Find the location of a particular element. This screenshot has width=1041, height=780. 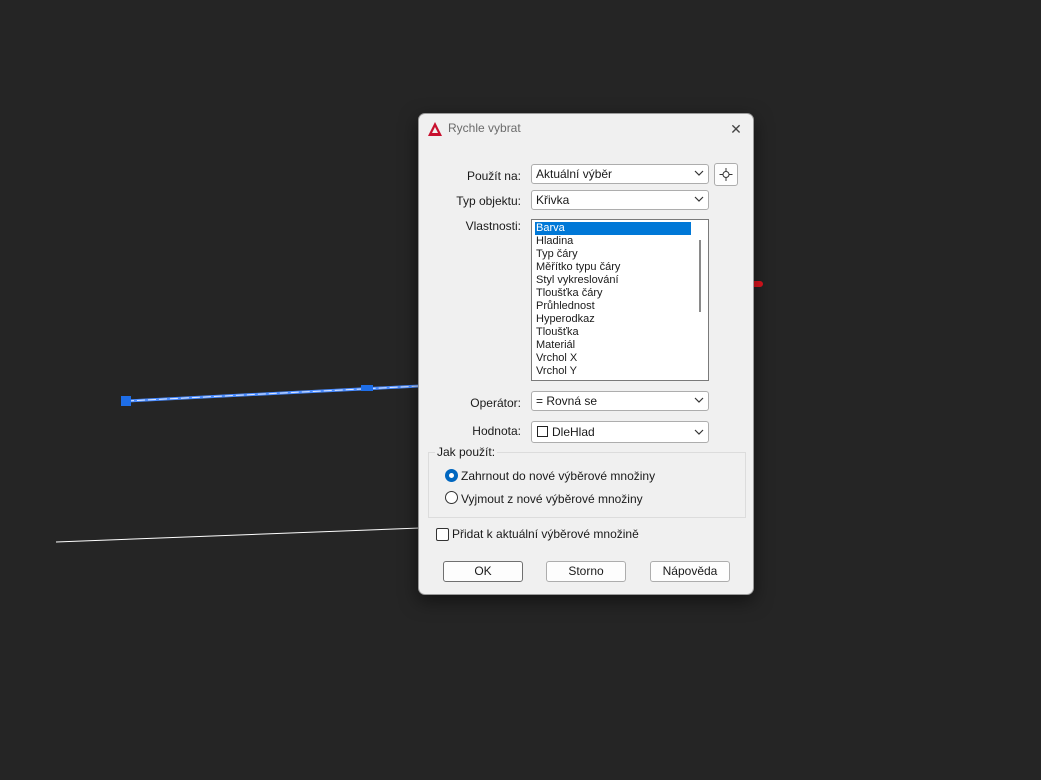

exclude-radio-label: Vyjmout z nové výběrové množiny is located at coordinates (552, 499).